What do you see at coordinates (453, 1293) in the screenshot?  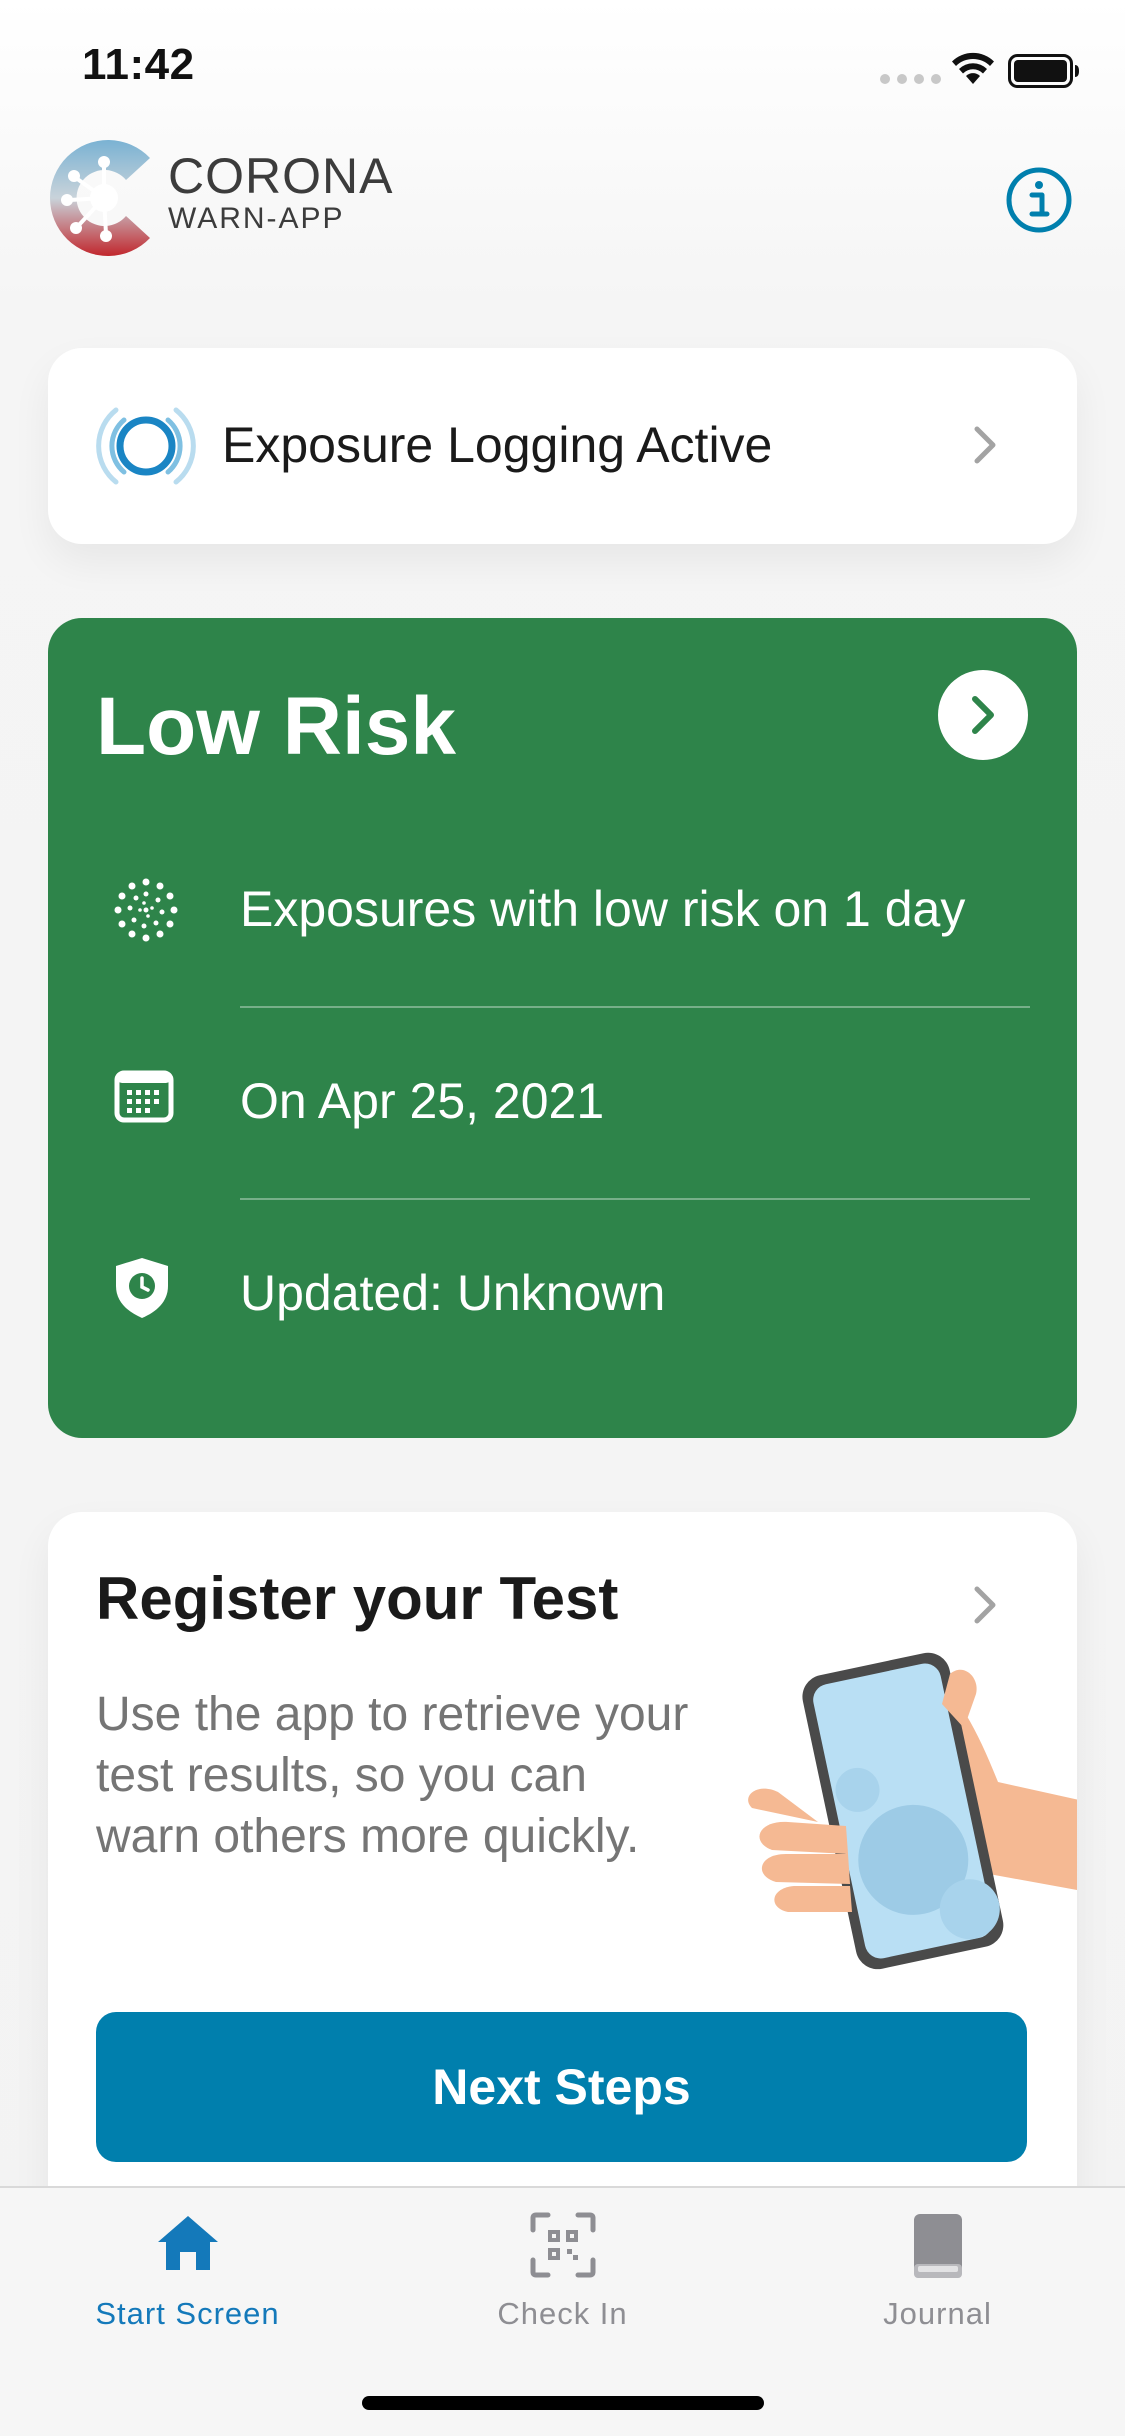 I see `risk-row-text: Updated: Unknown` at bounding box center [453, 1293].